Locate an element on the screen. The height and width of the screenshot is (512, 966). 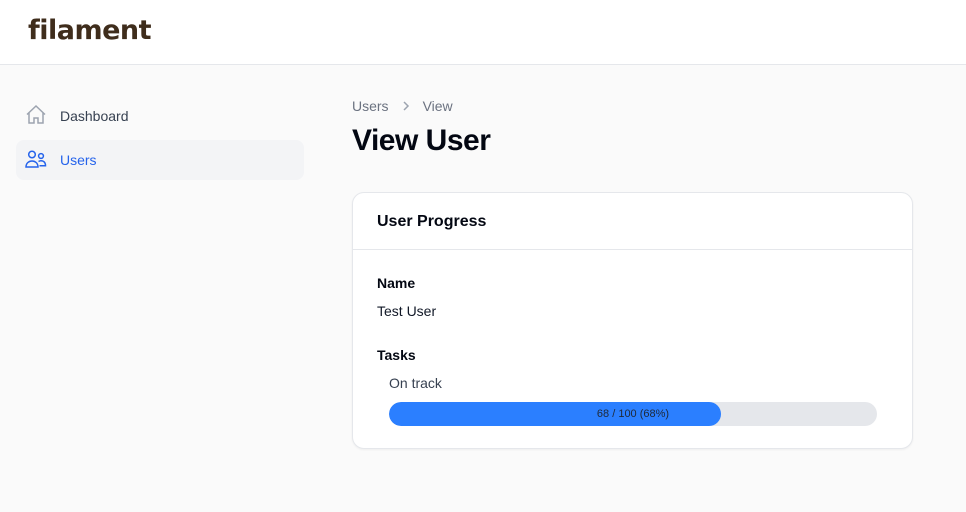
breadcrumb: Users View is located at coordinates (402, 106).